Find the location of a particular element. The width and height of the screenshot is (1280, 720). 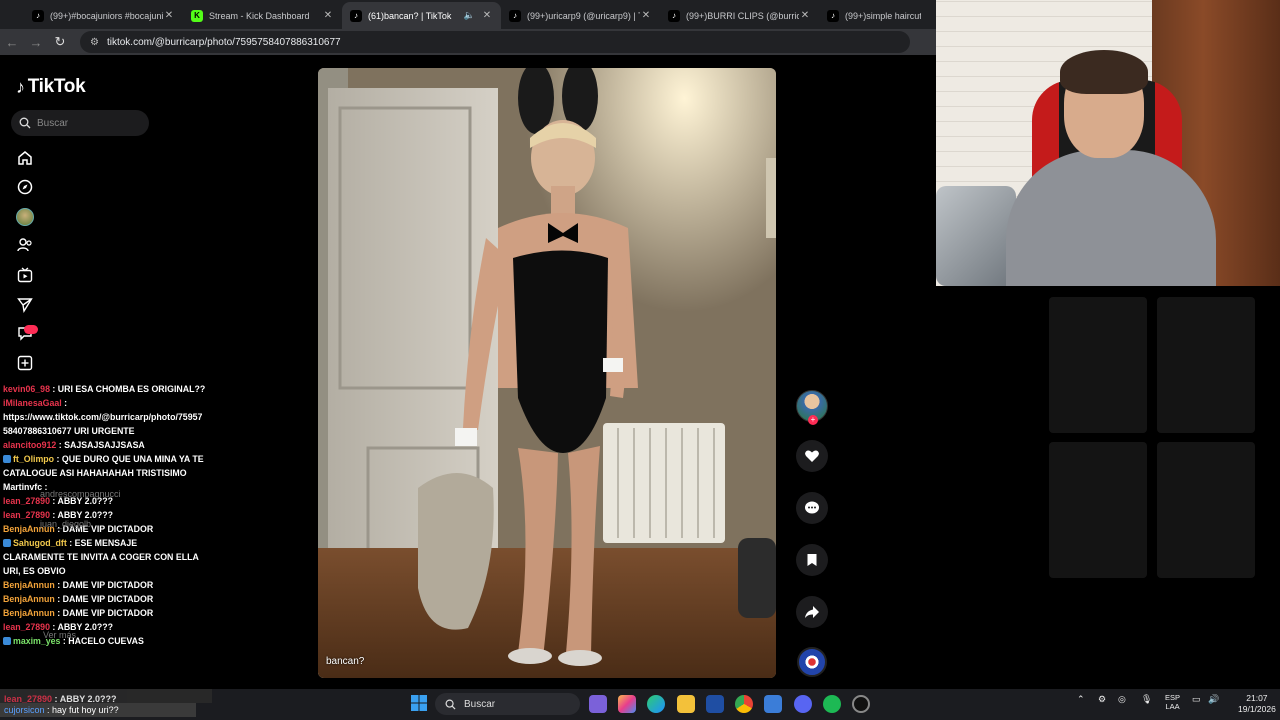

share-button is located at coordinates (812, 612).